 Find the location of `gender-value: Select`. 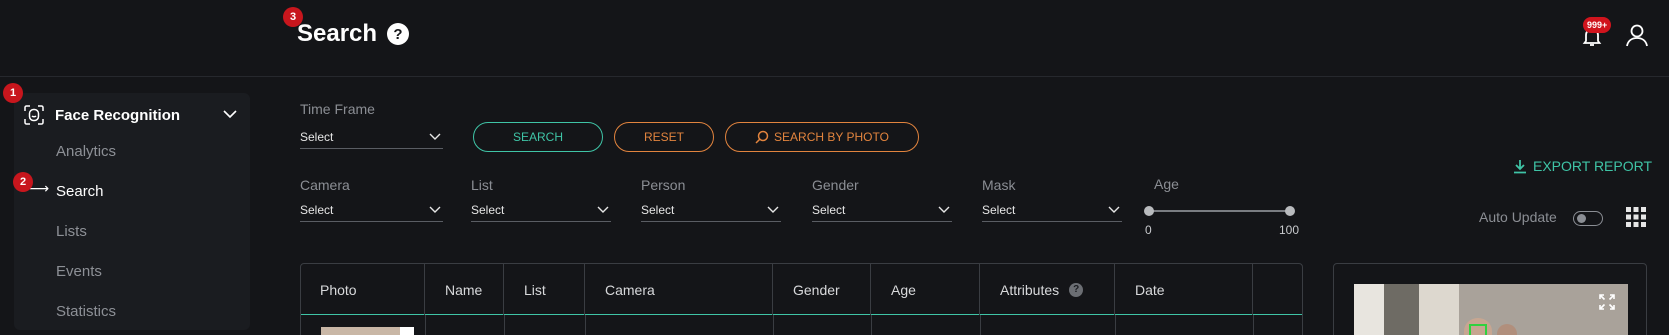

gender-value: Select is located at coordinates (829, 209).